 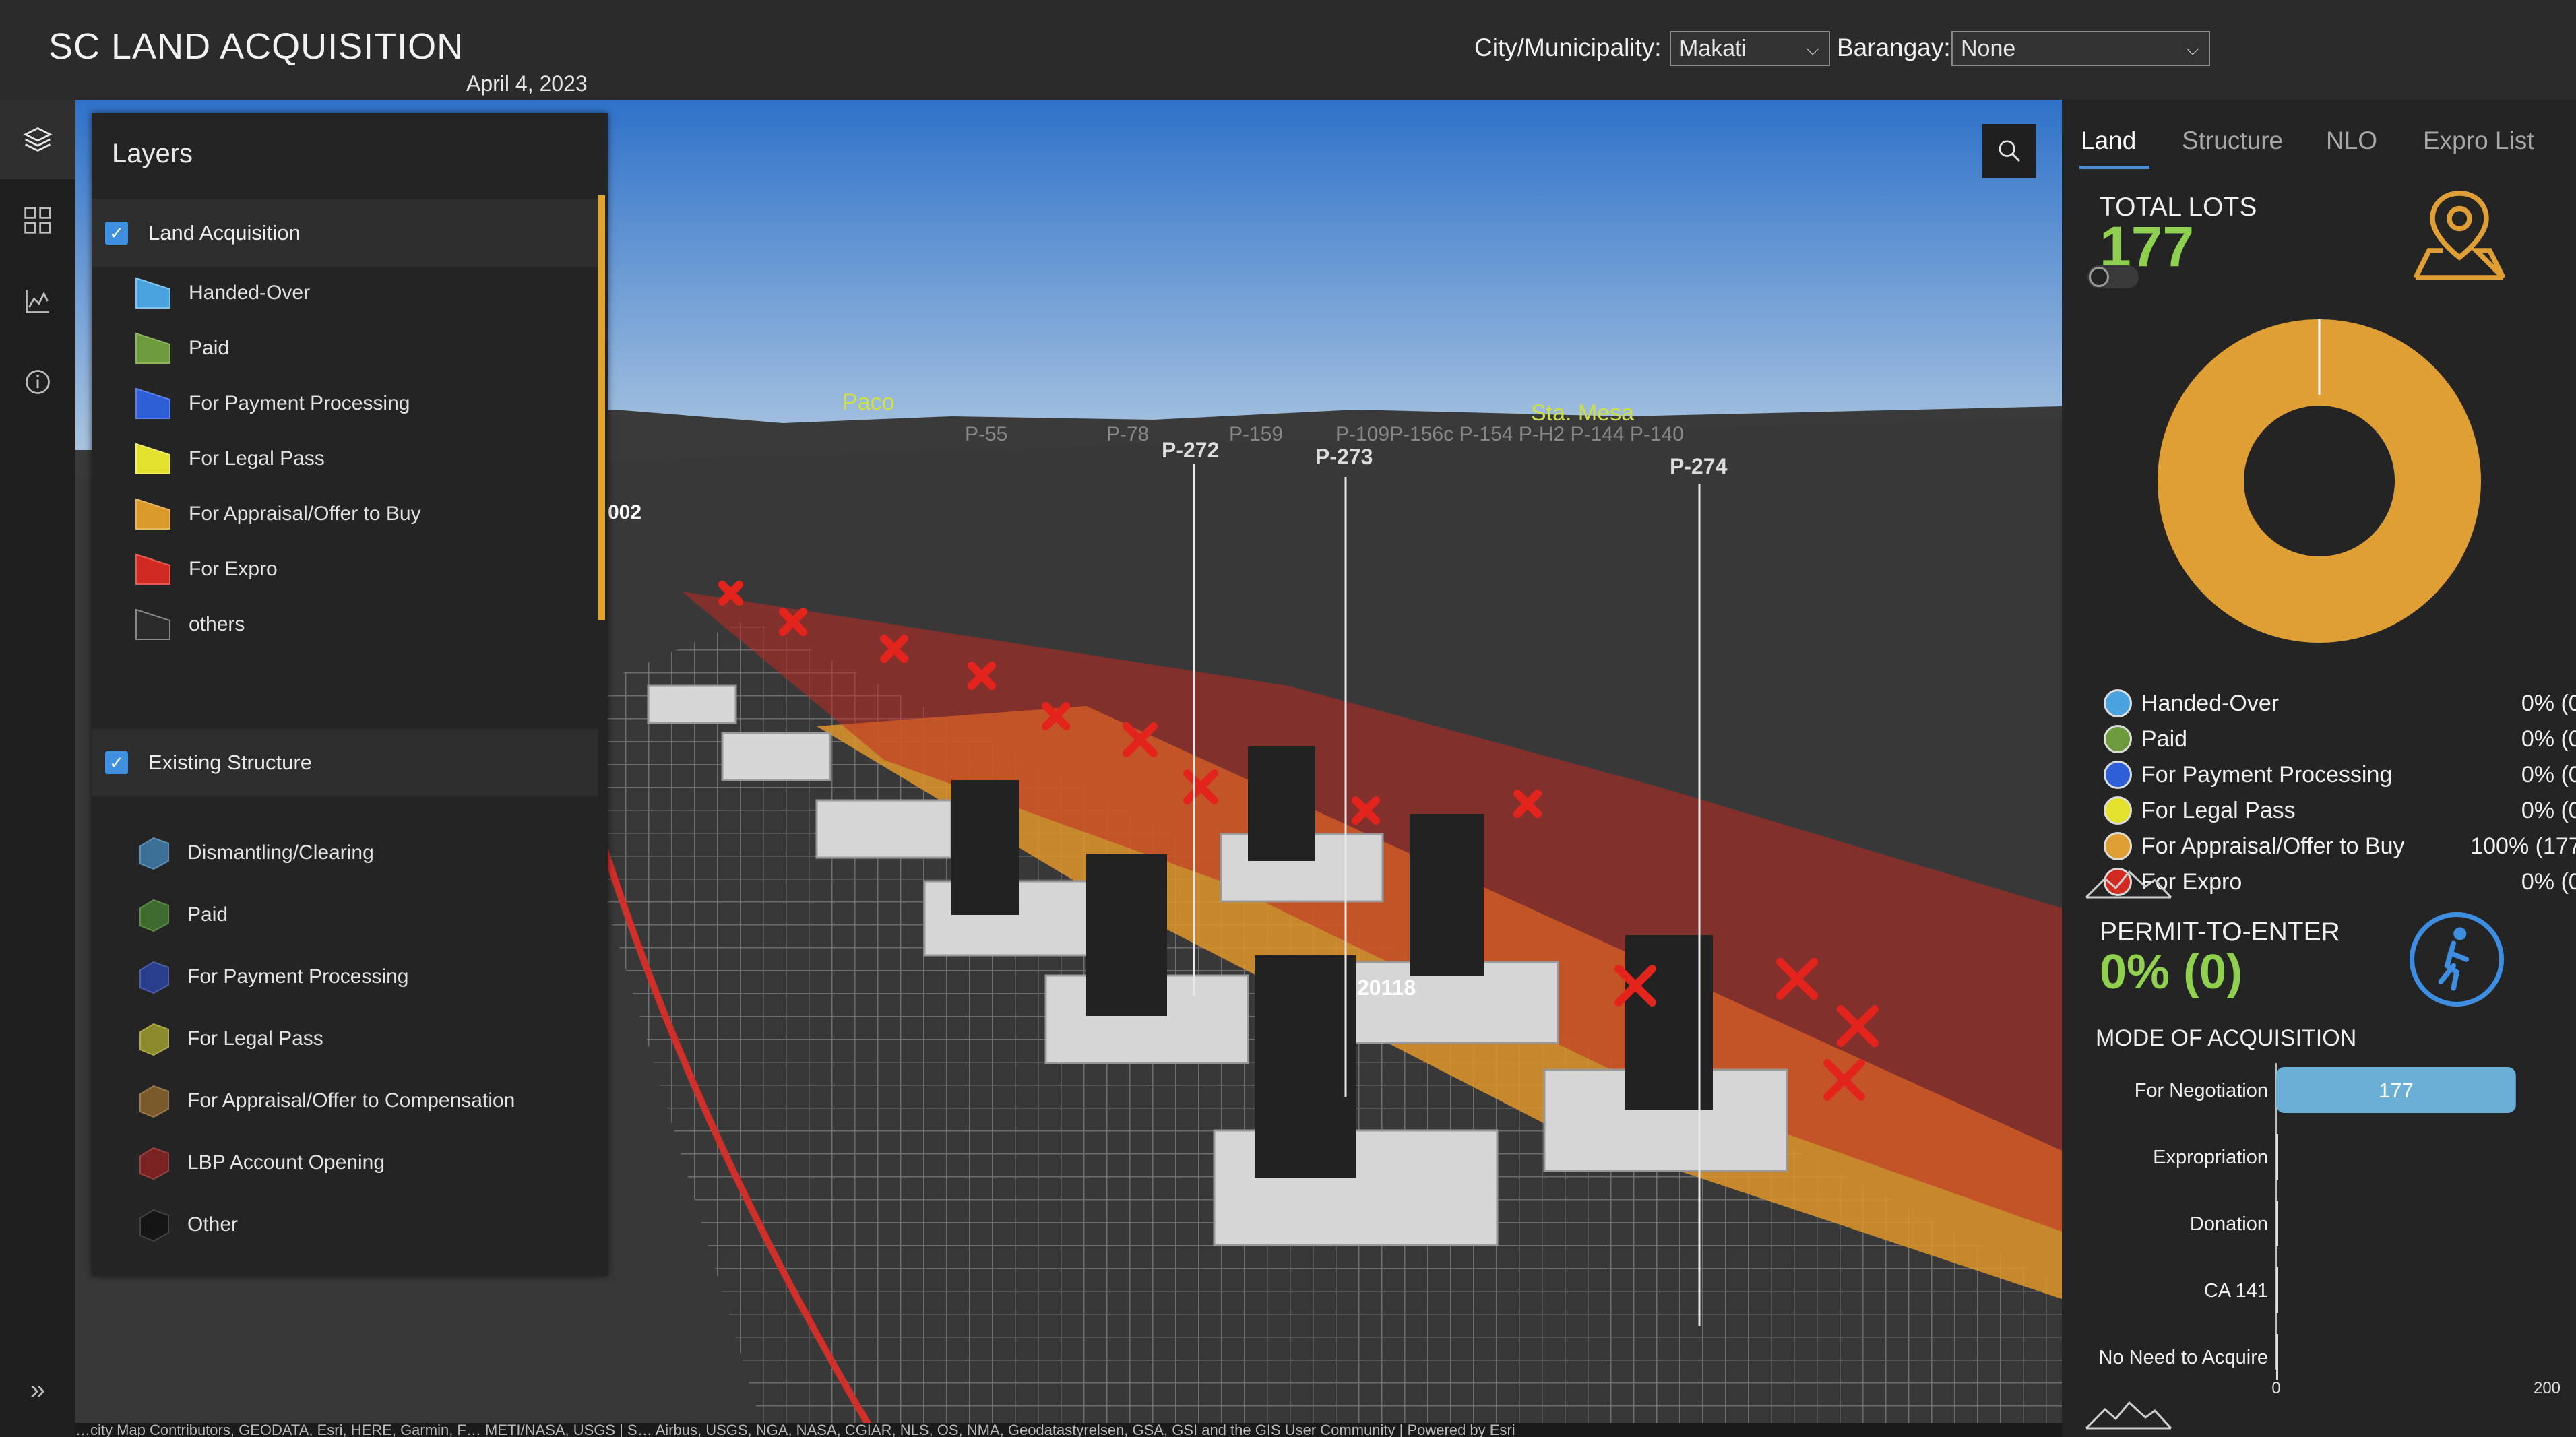 I want to click on existing-structure-checkbox: ✓, so click(x=116, y=762).